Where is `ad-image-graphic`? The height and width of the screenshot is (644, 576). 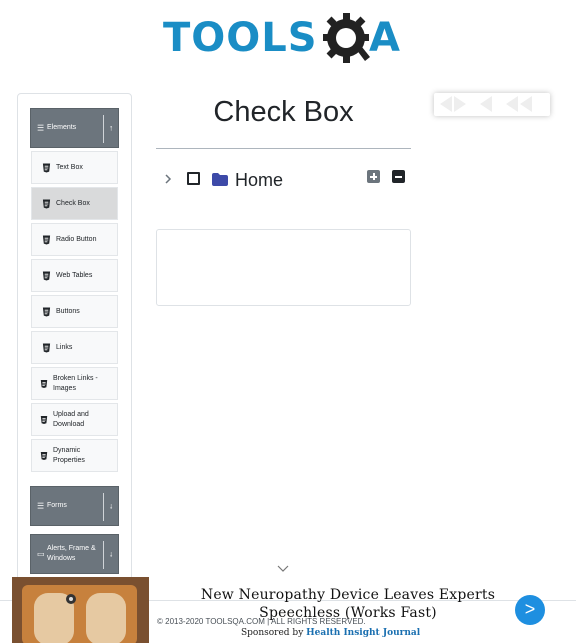
ad-image-graphic is located at coordinates (80, 610).